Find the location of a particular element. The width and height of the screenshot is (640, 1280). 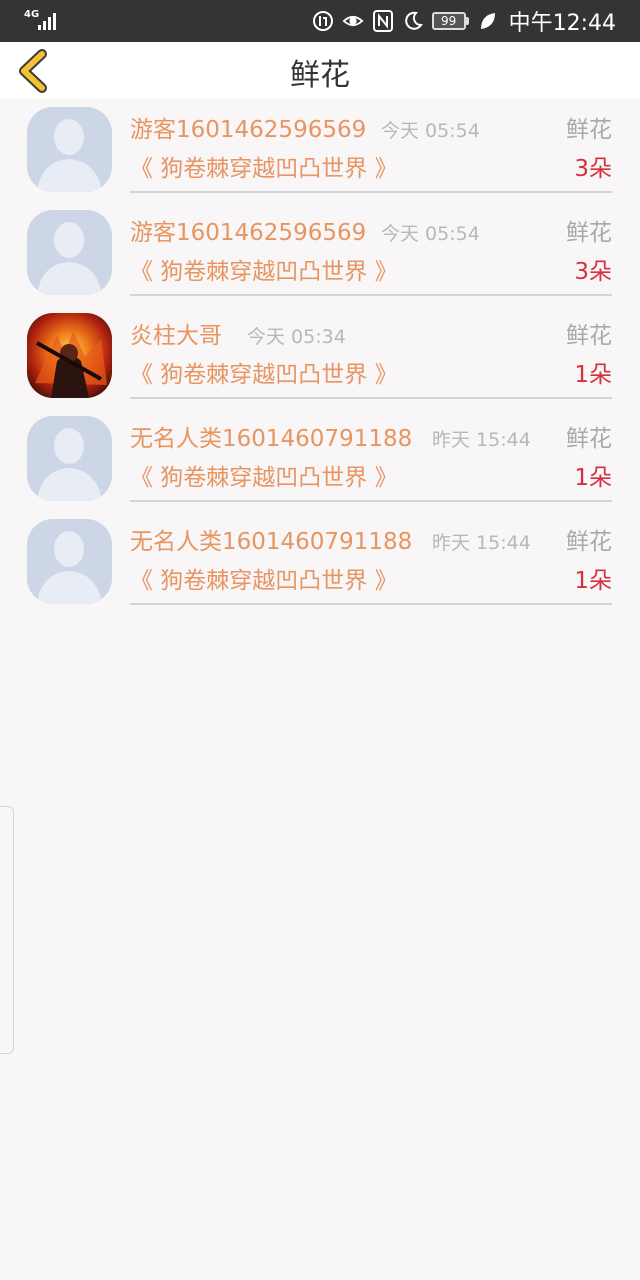

status-bar: 4G 99 中午12:44 is located at coordinates (320, 21).